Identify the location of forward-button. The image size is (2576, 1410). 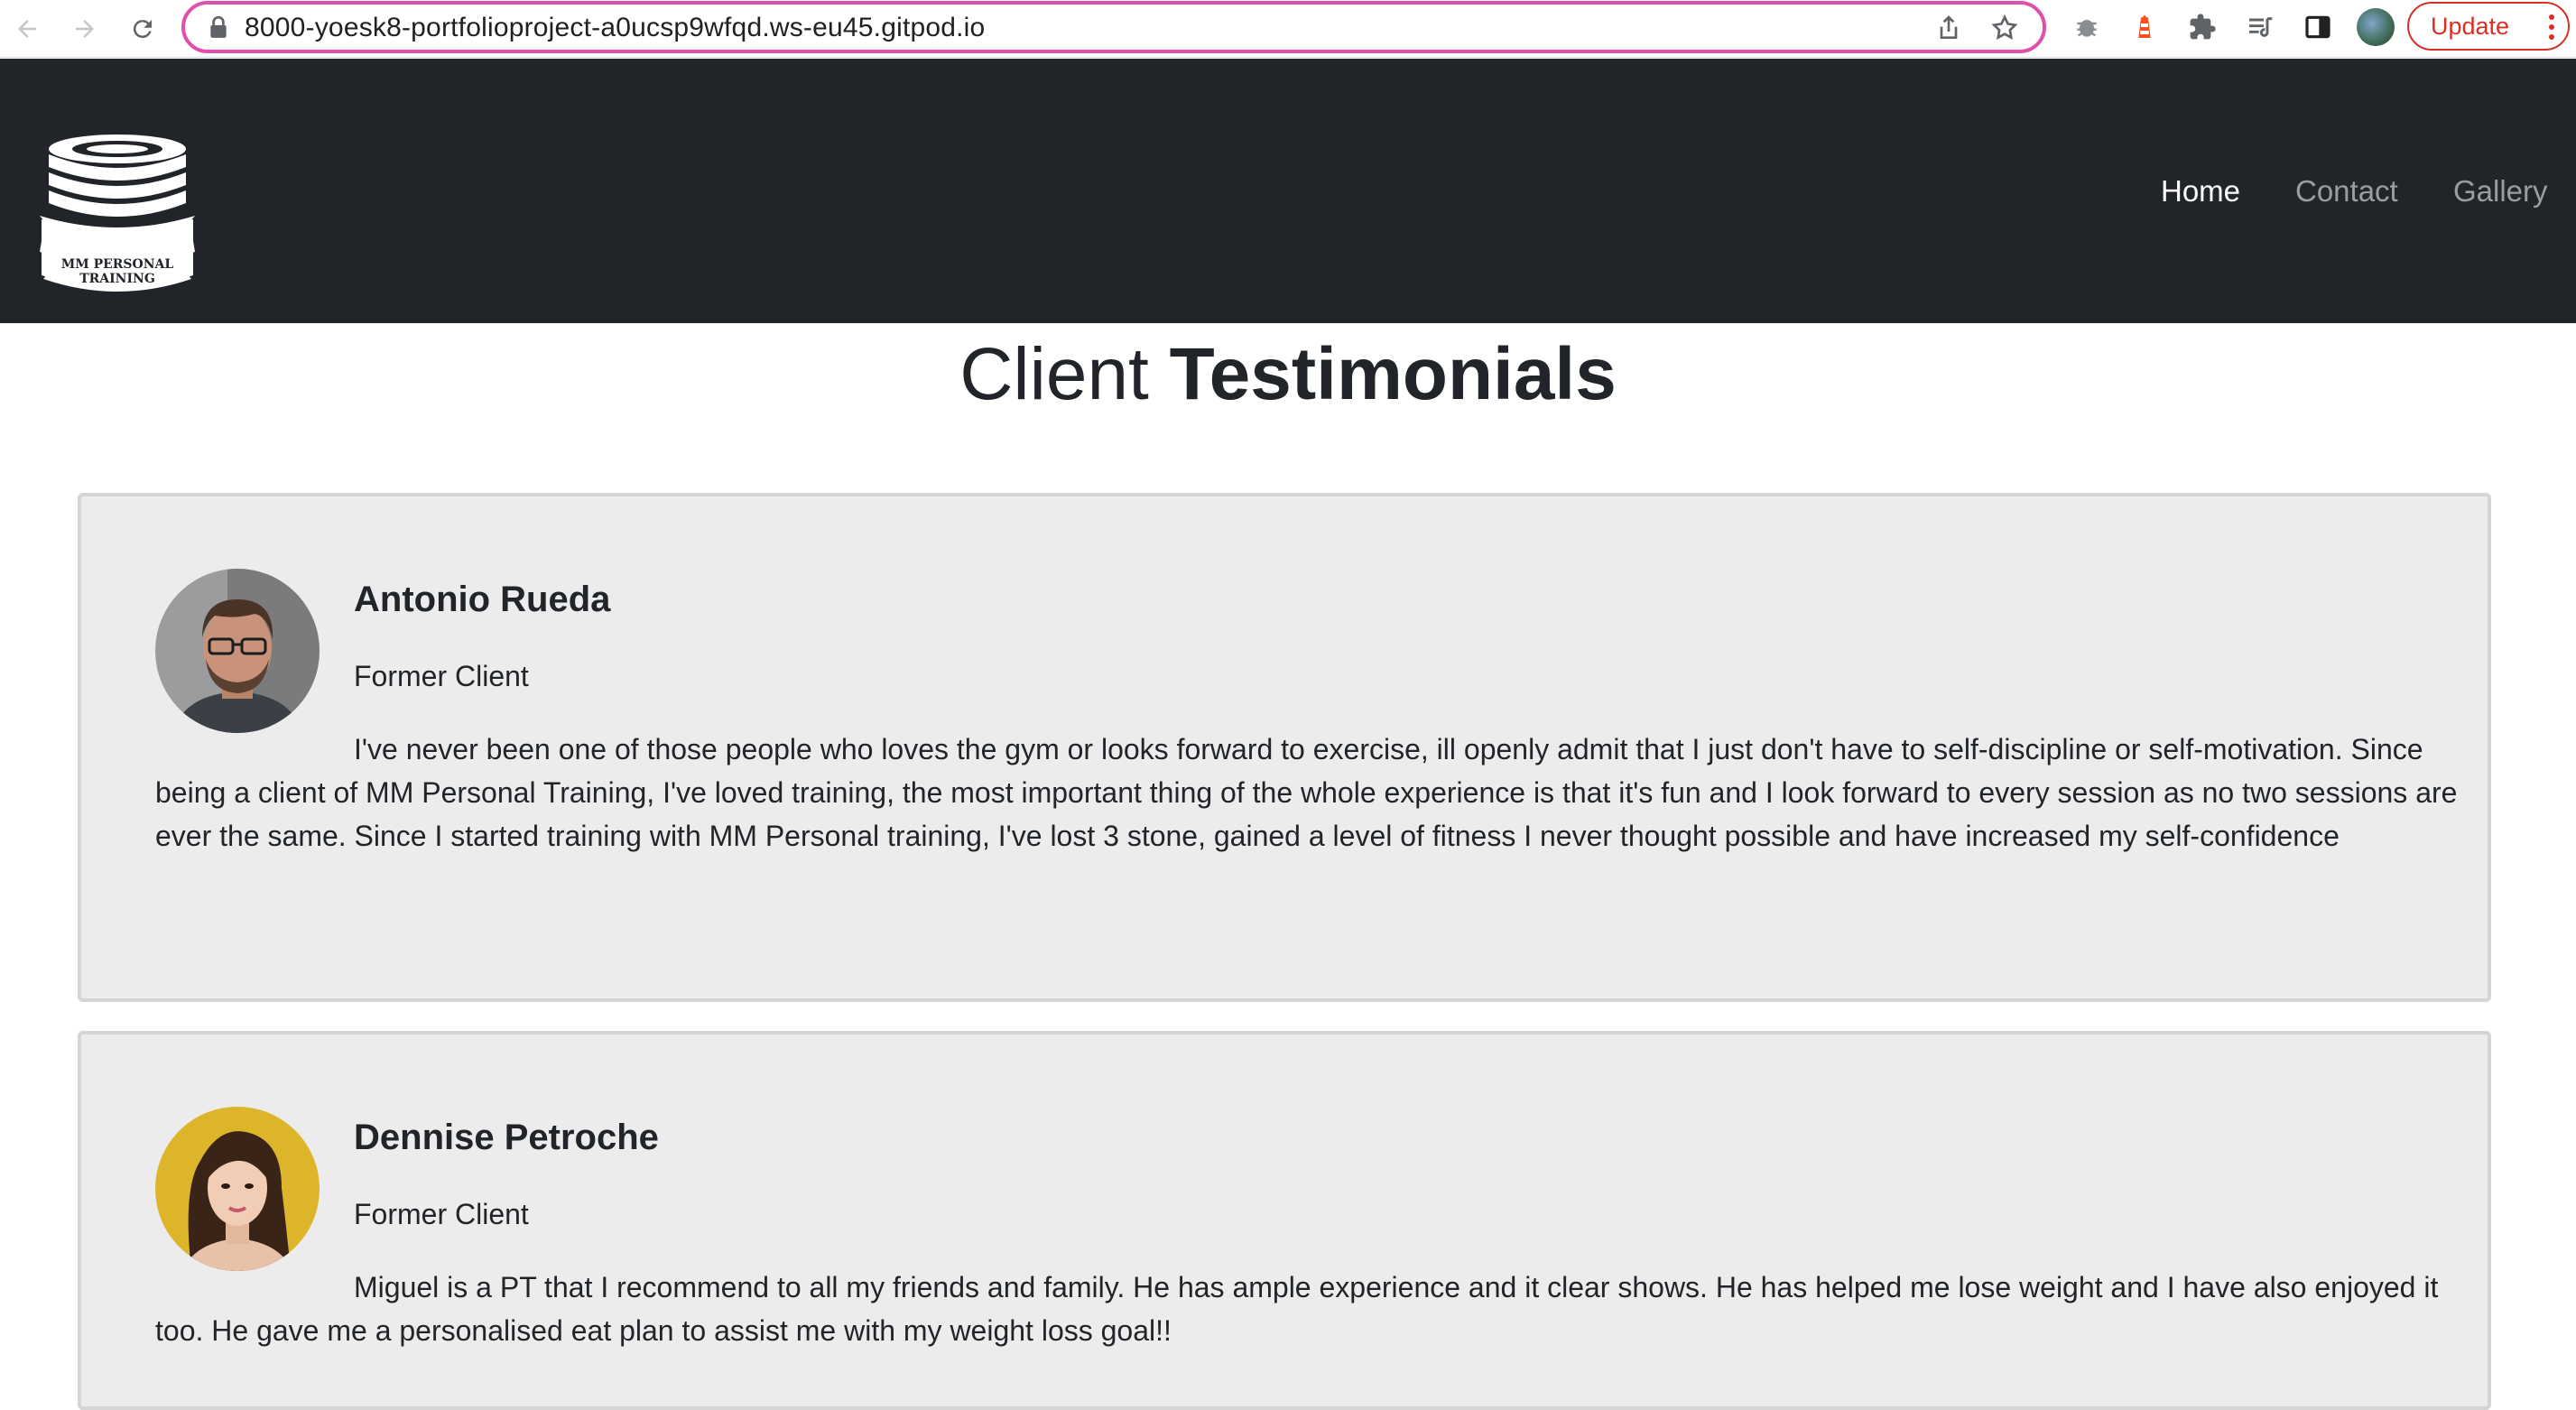
(85, 29).